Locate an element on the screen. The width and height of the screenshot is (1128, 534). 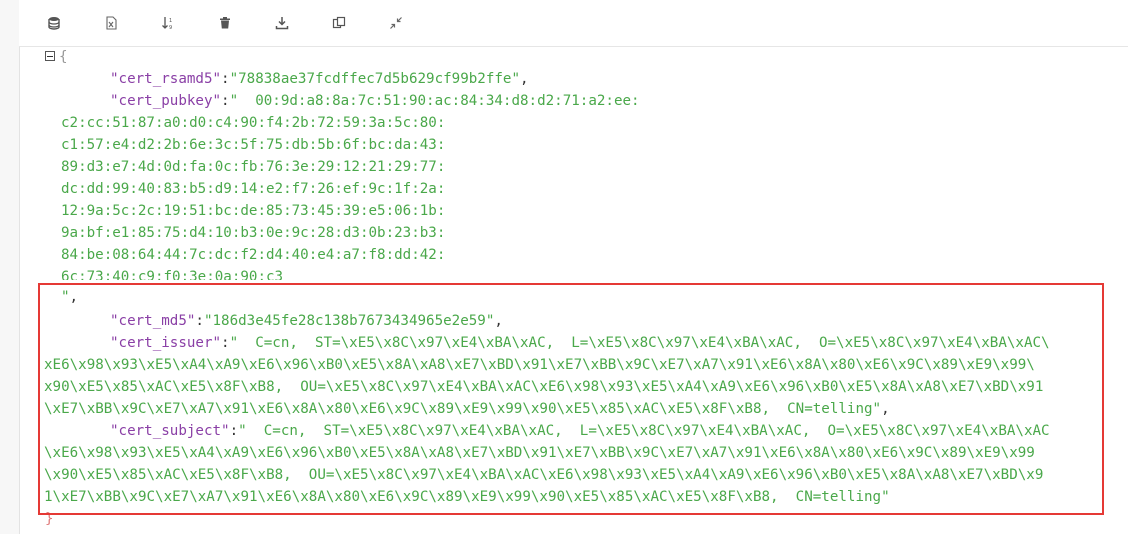
json-key: "cert_rsamd5" is located at coordinates (166, 79).